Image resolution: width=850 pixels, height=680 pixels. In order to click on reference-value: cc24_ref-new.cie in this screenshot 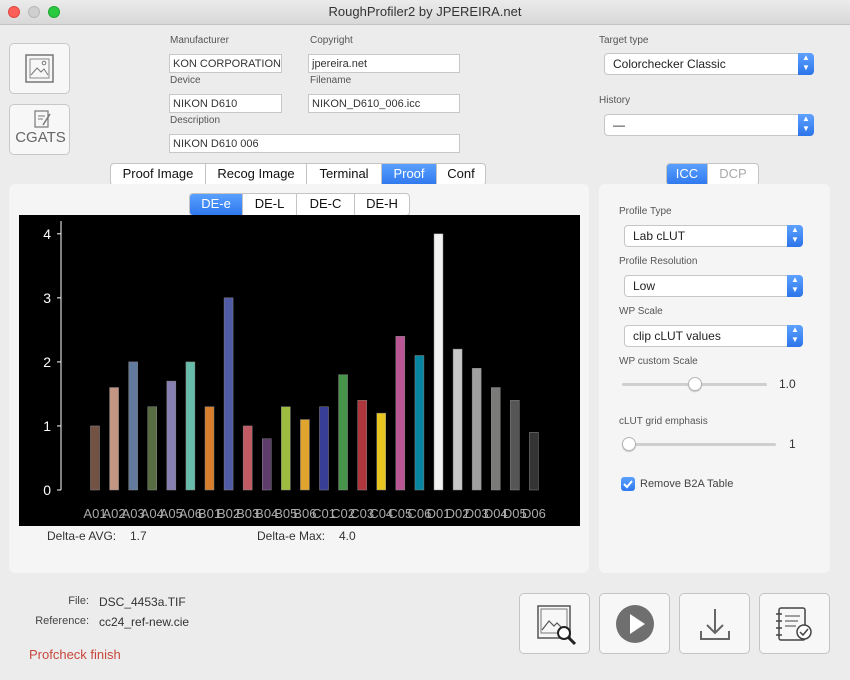, I will do `click(144, 622)`.